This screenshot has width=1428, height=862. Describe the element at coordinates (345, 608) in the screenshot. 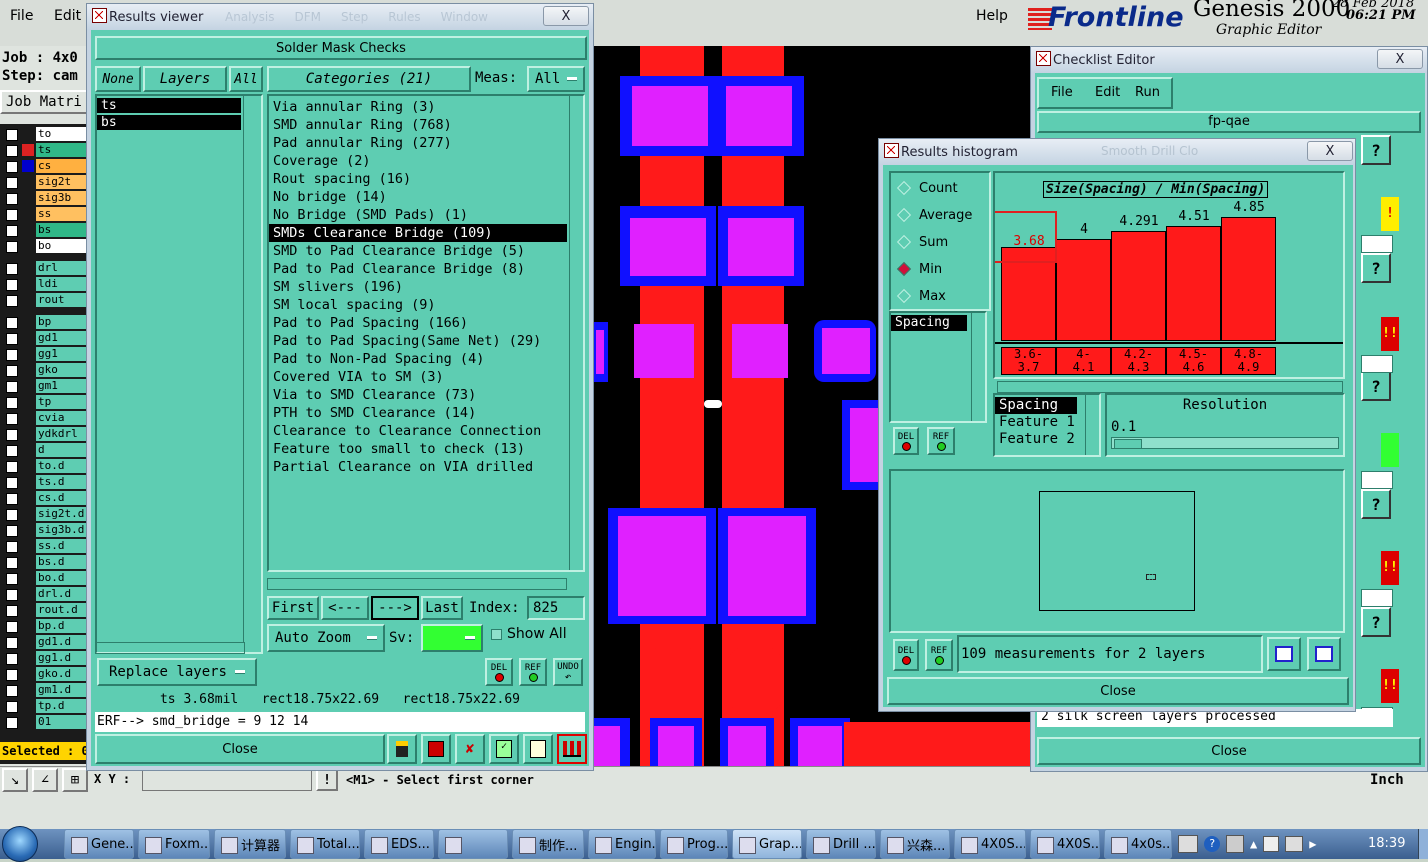

I see `prev-button: <---` at that location.